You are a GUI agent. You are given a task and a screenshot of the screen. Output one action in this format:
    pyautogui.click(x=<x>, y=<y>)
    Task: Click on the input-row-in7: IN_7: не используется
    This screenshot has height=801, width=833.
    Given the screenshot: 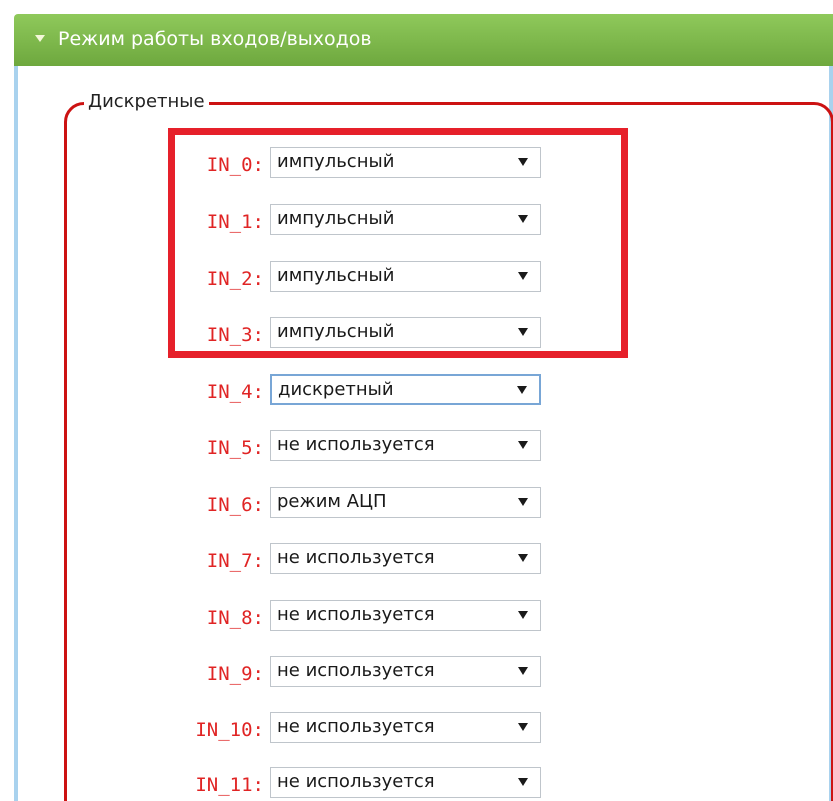 What is the action you would take?
    pyautogui.click(x=350, y=558)
    